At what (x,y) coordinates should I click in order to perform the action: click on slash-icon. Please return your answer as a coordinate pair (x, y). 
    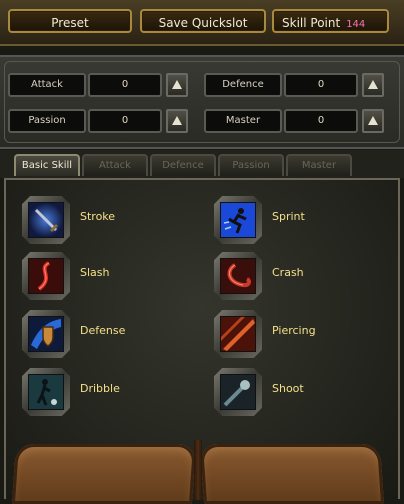
    Looking at the image, I should click on (46, 276).